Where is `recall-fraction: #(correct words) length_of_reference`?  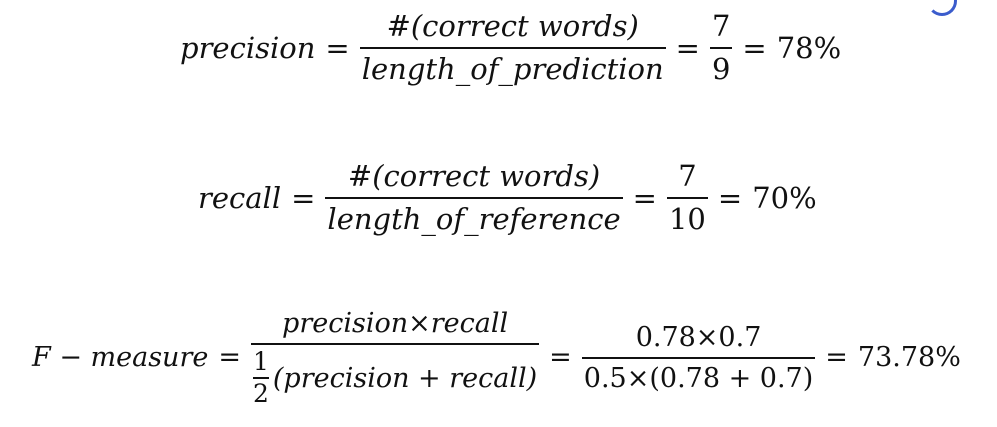 recall-fraction: #(correct words) length_of_reference is located at coordinates (474, 198).